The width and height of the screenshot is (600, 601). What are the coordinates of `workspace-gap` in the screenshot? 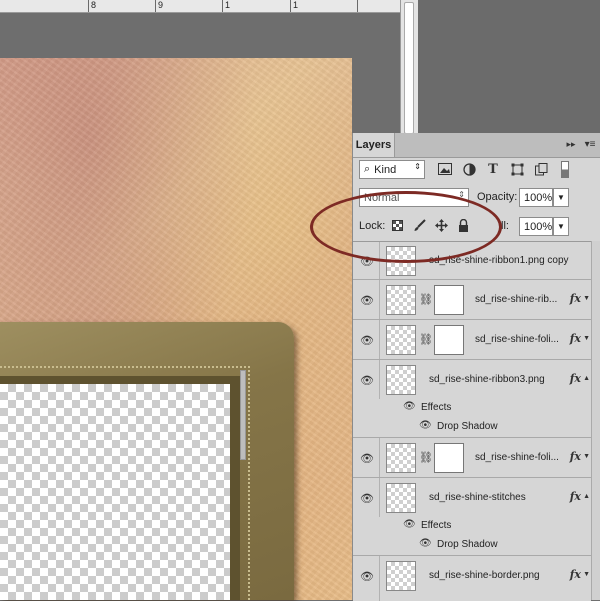 It's located at (509, 66).